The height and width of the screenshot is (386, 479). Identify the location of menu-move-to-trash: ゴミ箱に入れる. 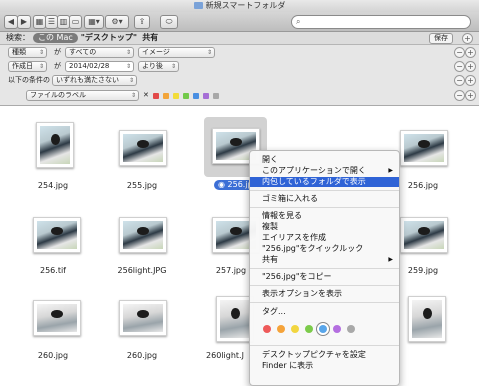
(324, 199).